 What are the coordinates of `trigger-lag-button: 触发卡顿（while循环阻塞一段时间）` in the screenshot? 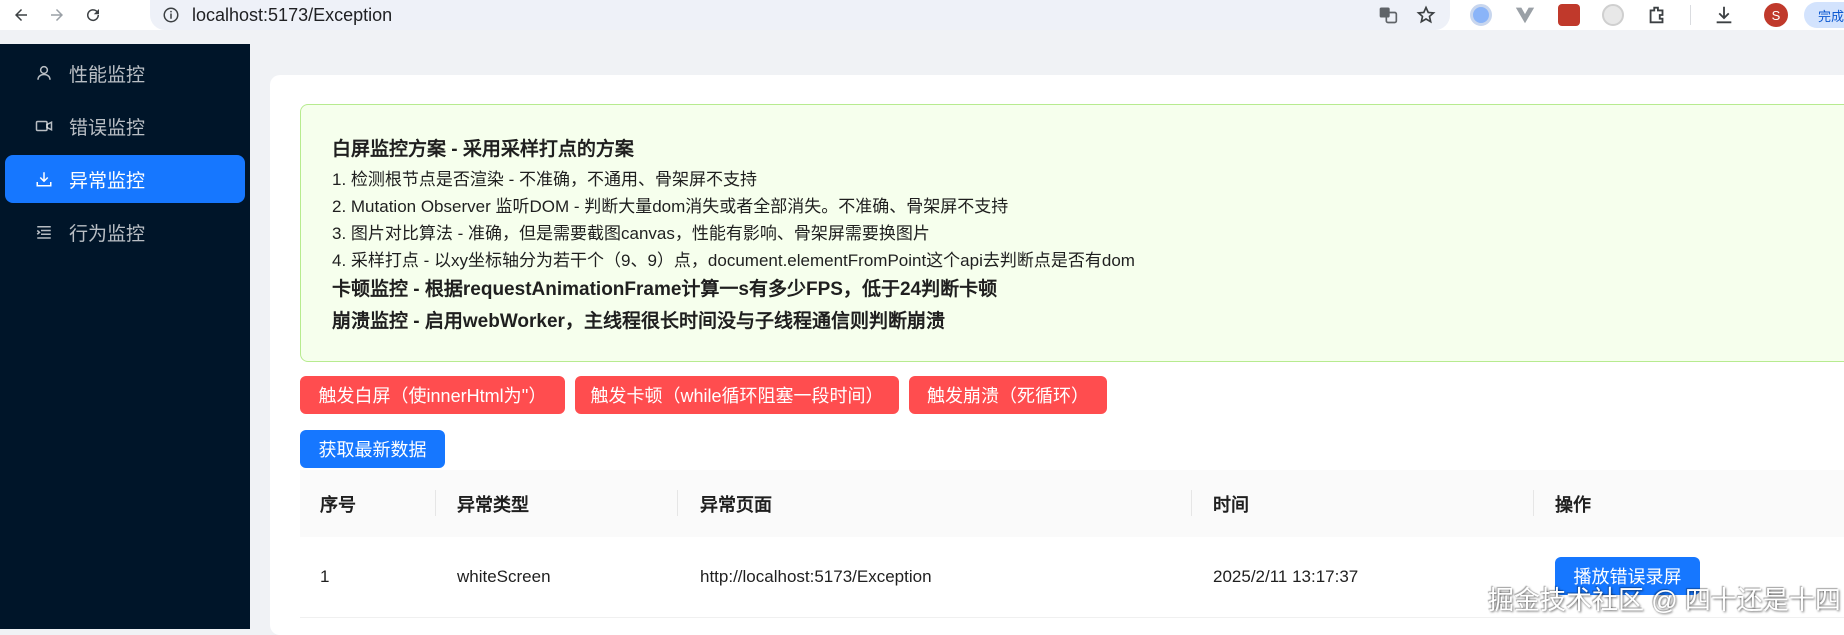 It's located at (737, 395).